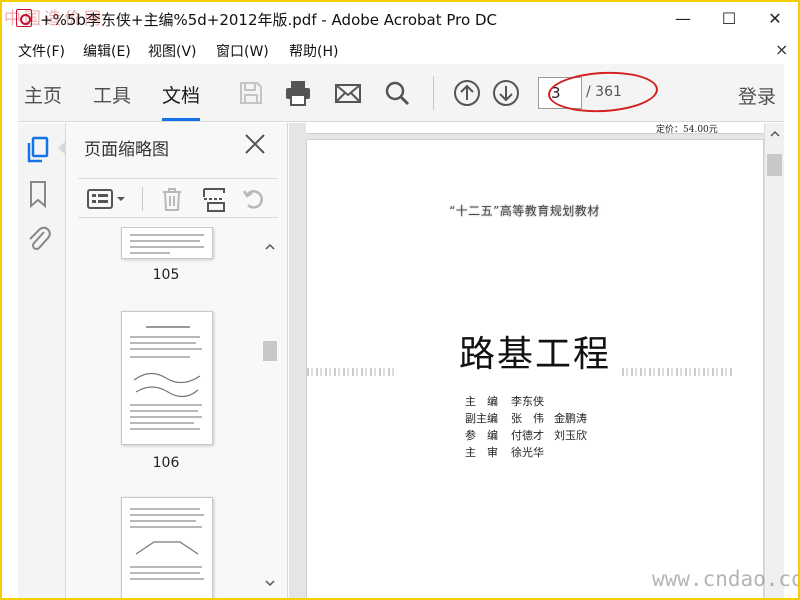 The height and width of the screenshot is (600, 800). I want to click on save-icon, so click(251, 93).